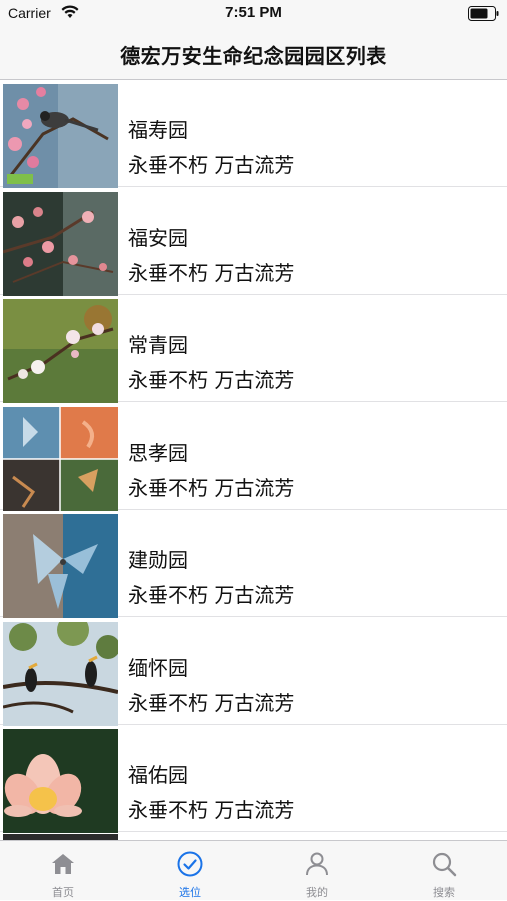 The width and height of the screenshot is (507, 901). I want to click on lotus-flower-image, so click(60, 781).